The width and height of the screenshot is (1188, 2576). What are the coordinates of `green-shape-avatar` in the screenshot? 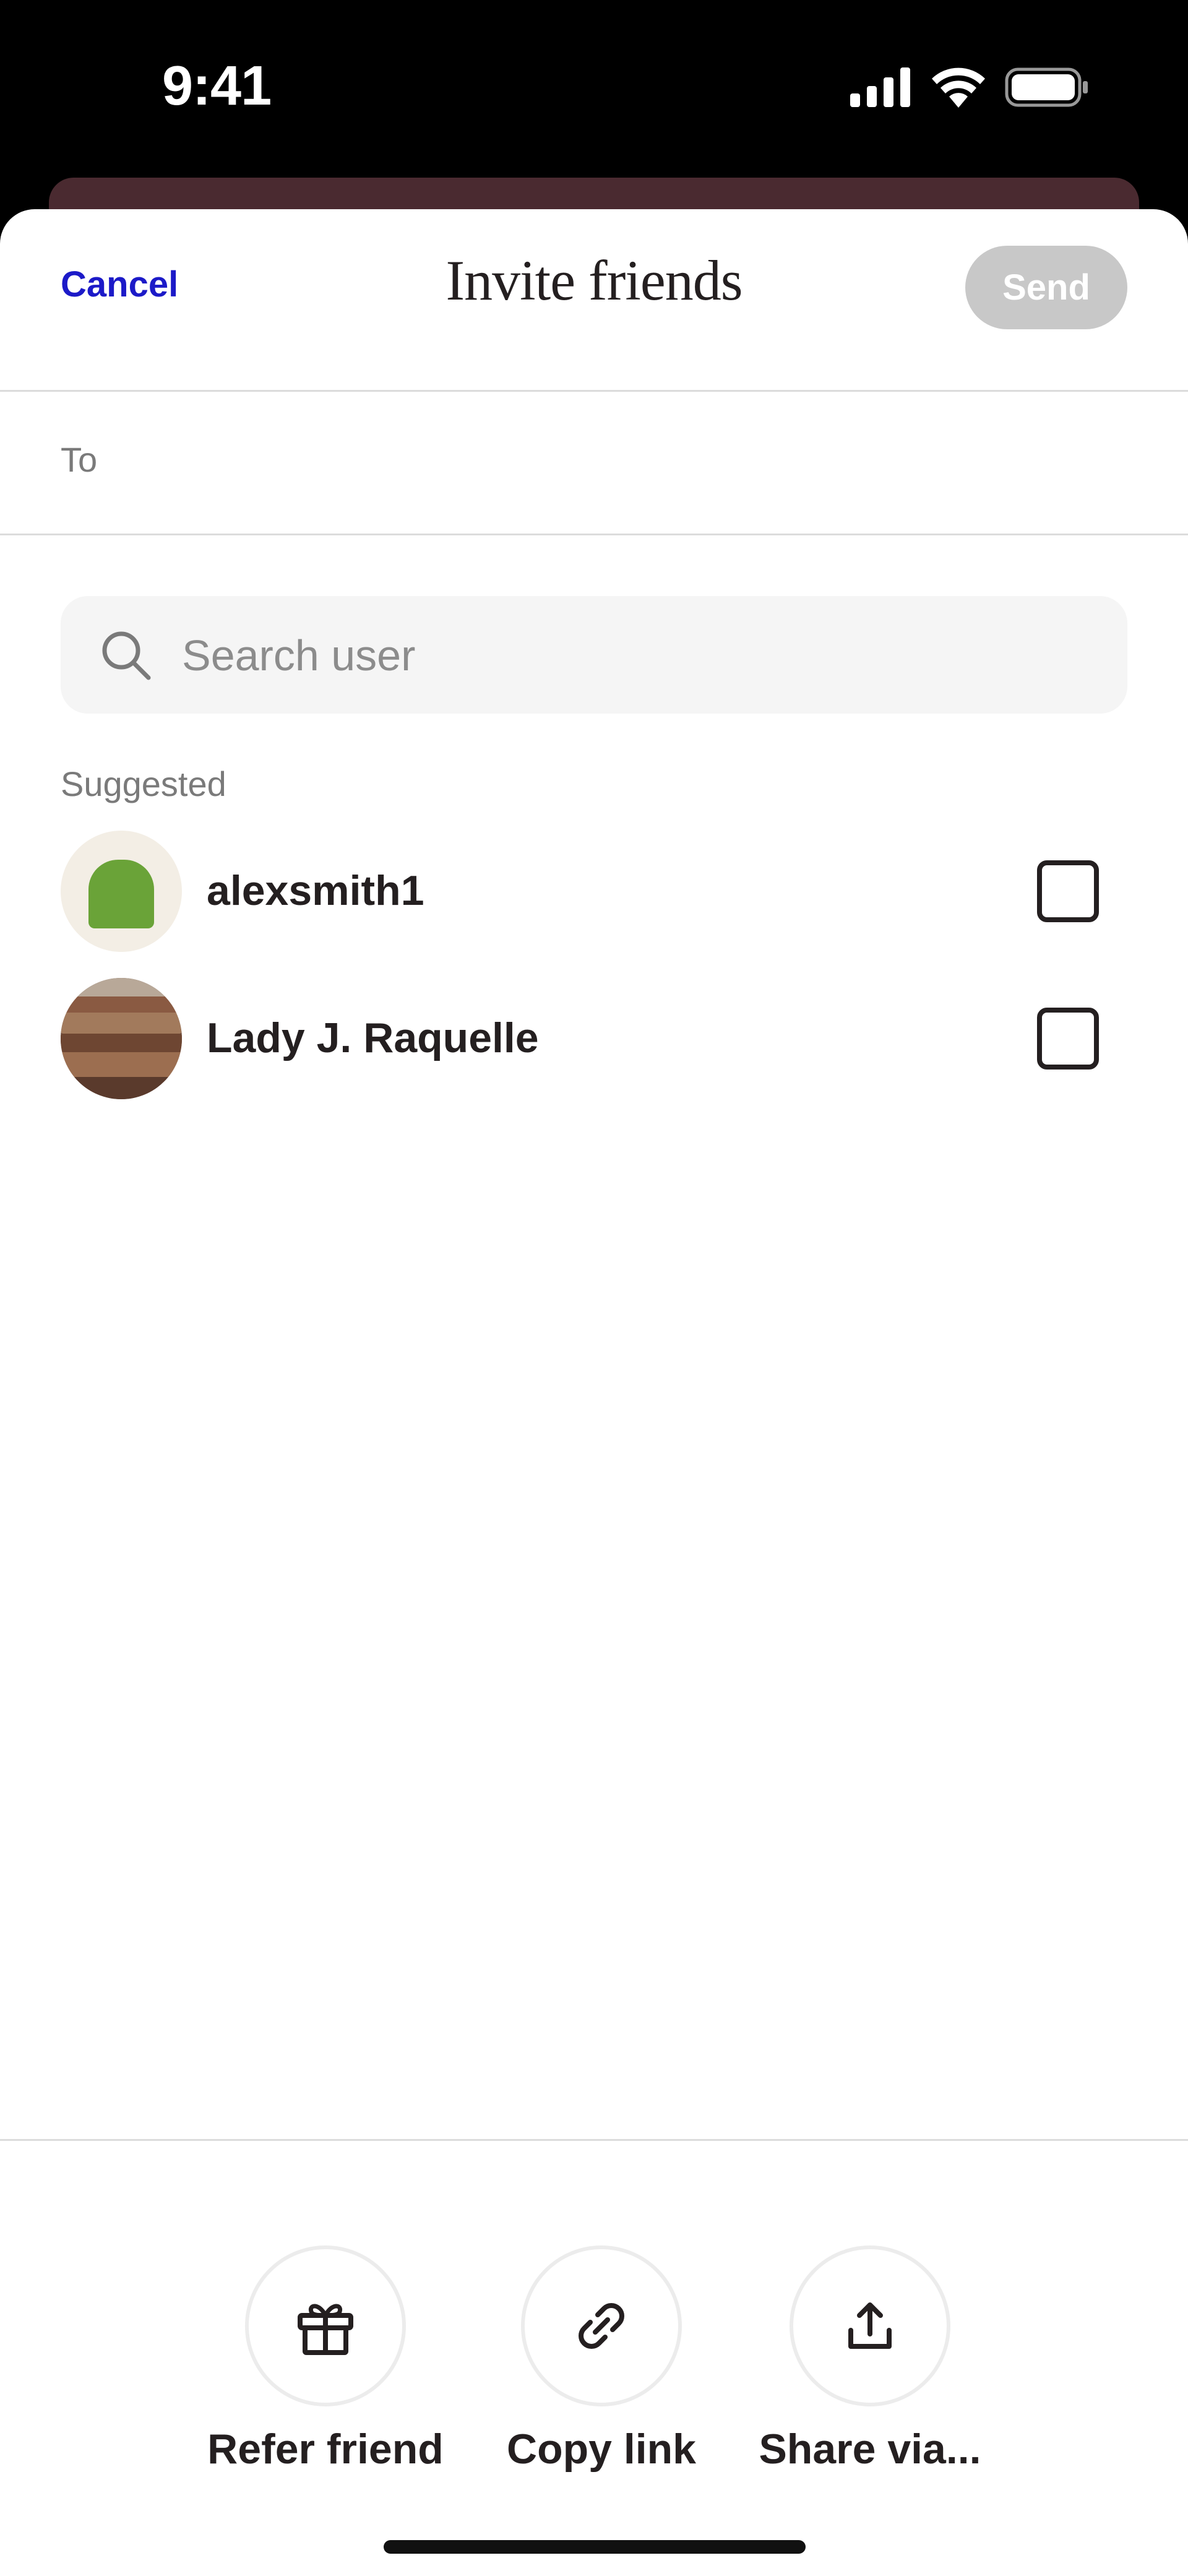 It's located at (121, 894).